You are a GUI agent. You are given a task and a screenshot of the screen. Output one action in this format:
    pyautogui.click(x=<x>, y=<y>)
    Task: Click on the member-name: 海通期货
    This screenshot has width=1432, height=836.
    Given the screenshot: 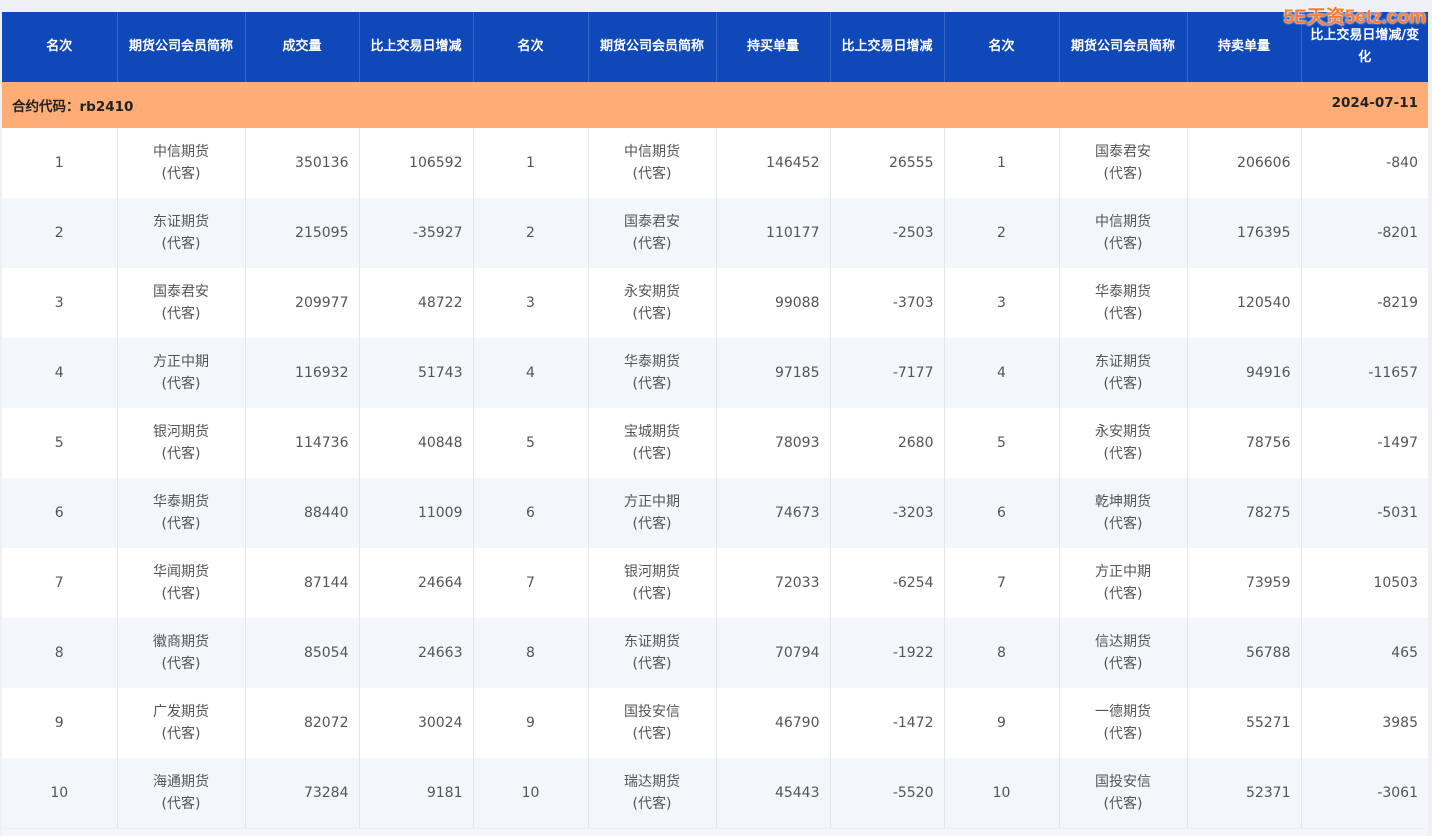 What is the action you would take?
    pyautogui.click(x=181, y=782)
    